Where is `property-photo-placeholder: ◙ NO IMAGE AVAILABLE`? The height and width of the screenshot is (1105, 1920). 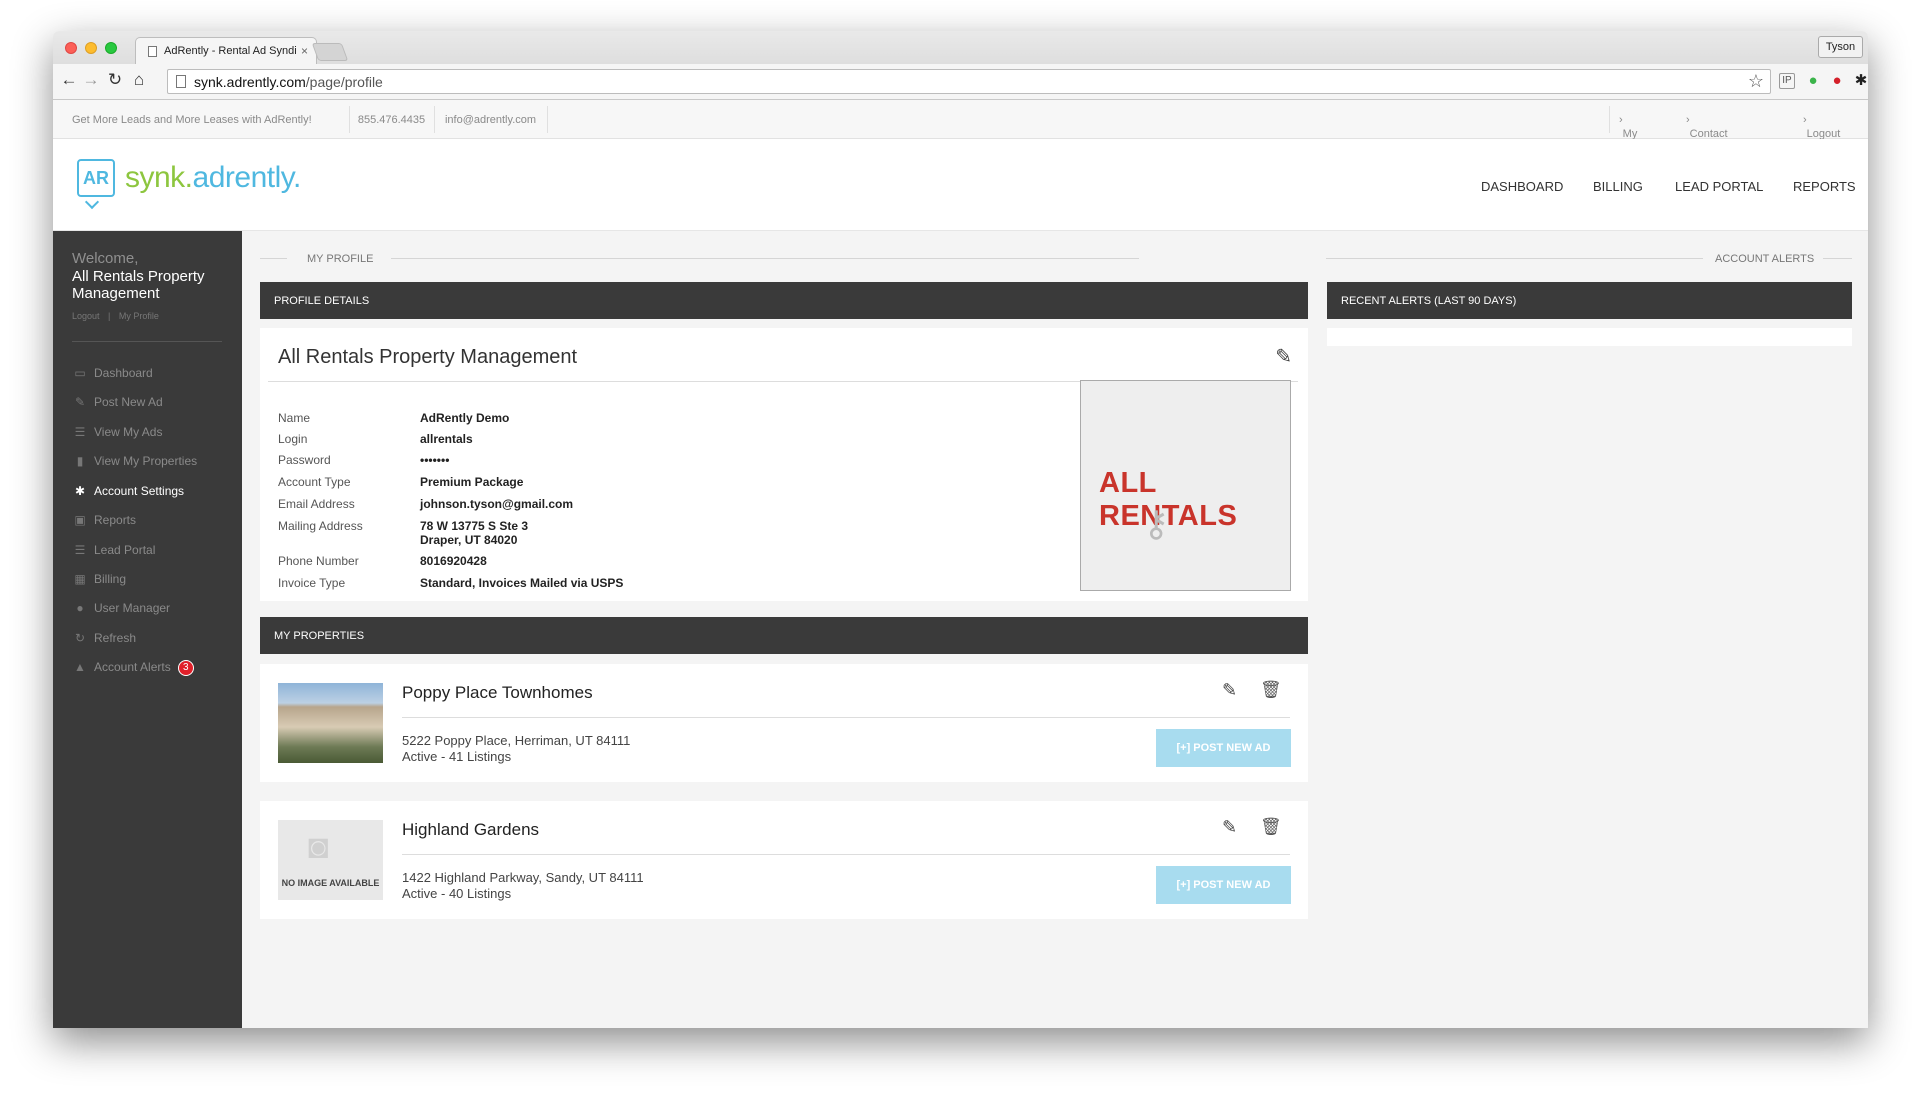 property-photo-placeholder: ◙ NO IMAGE AVAILABLE is located at coordinates (330, 860).